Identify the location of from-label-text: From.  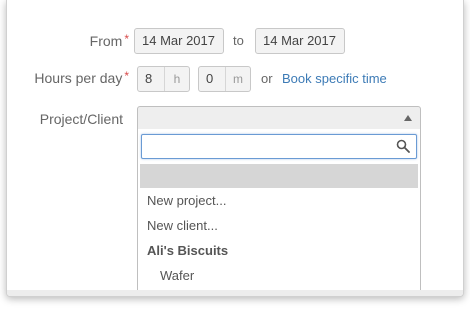
(106, 41).